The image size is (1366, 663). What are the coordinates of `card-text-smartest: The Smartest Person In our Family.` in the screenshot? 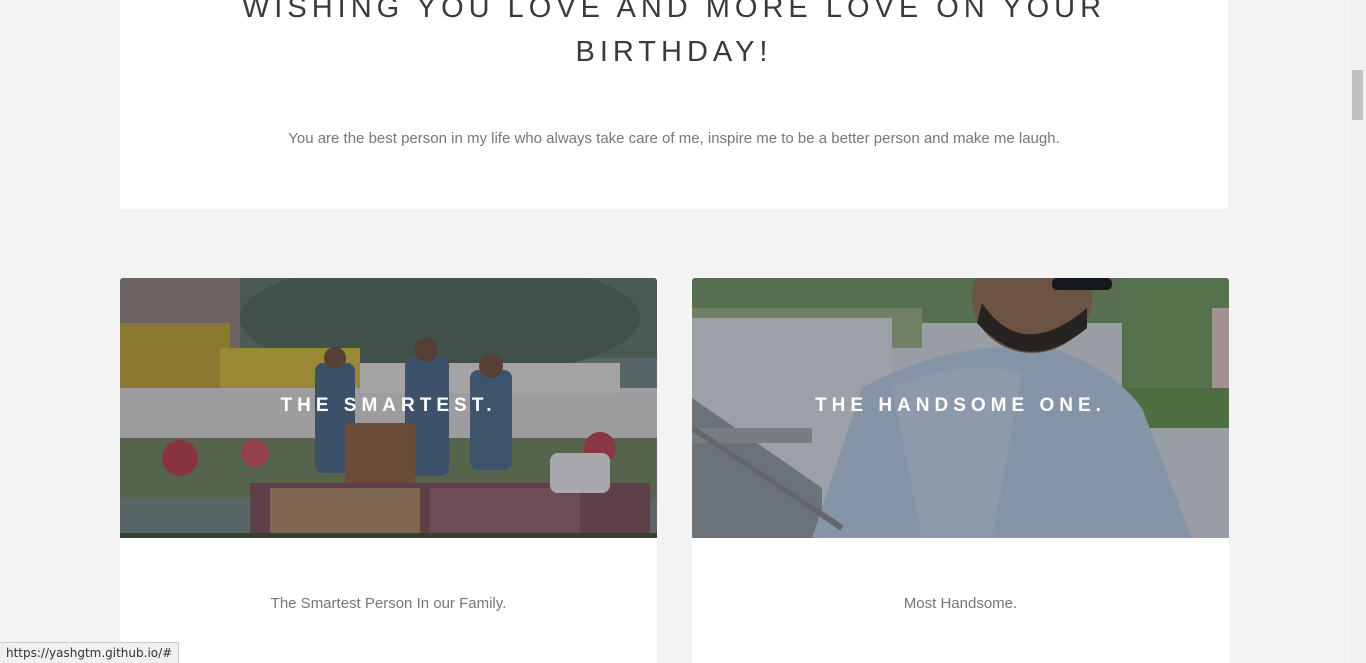 It's located at (388, 603).